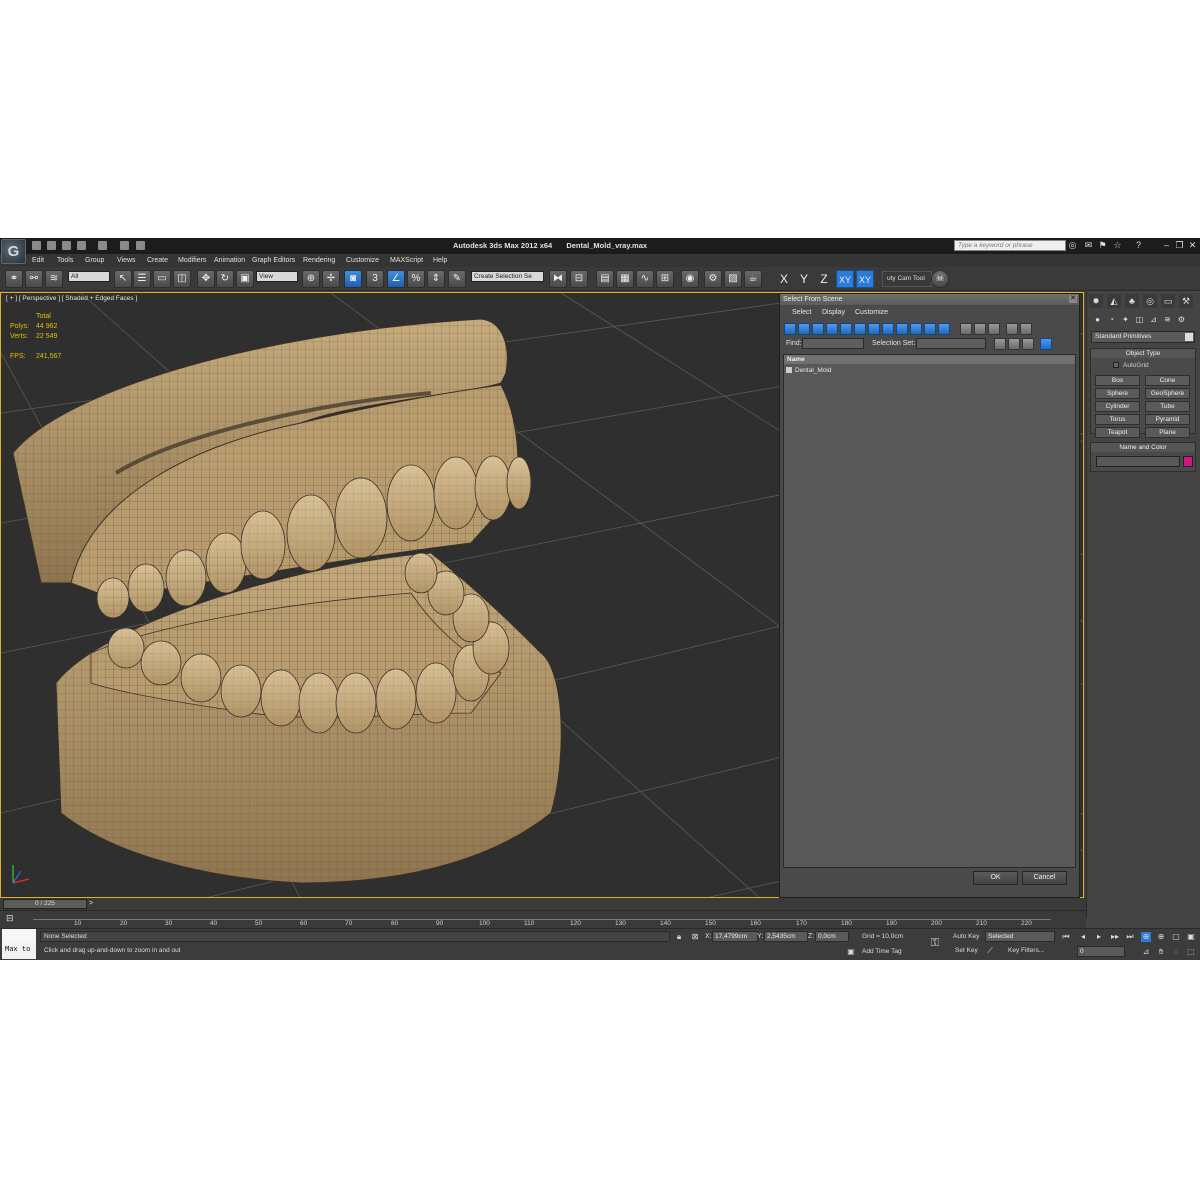  Describe the element at coordinates (126, 260) in the screenshot. I see `menu-views: Views` at that location.